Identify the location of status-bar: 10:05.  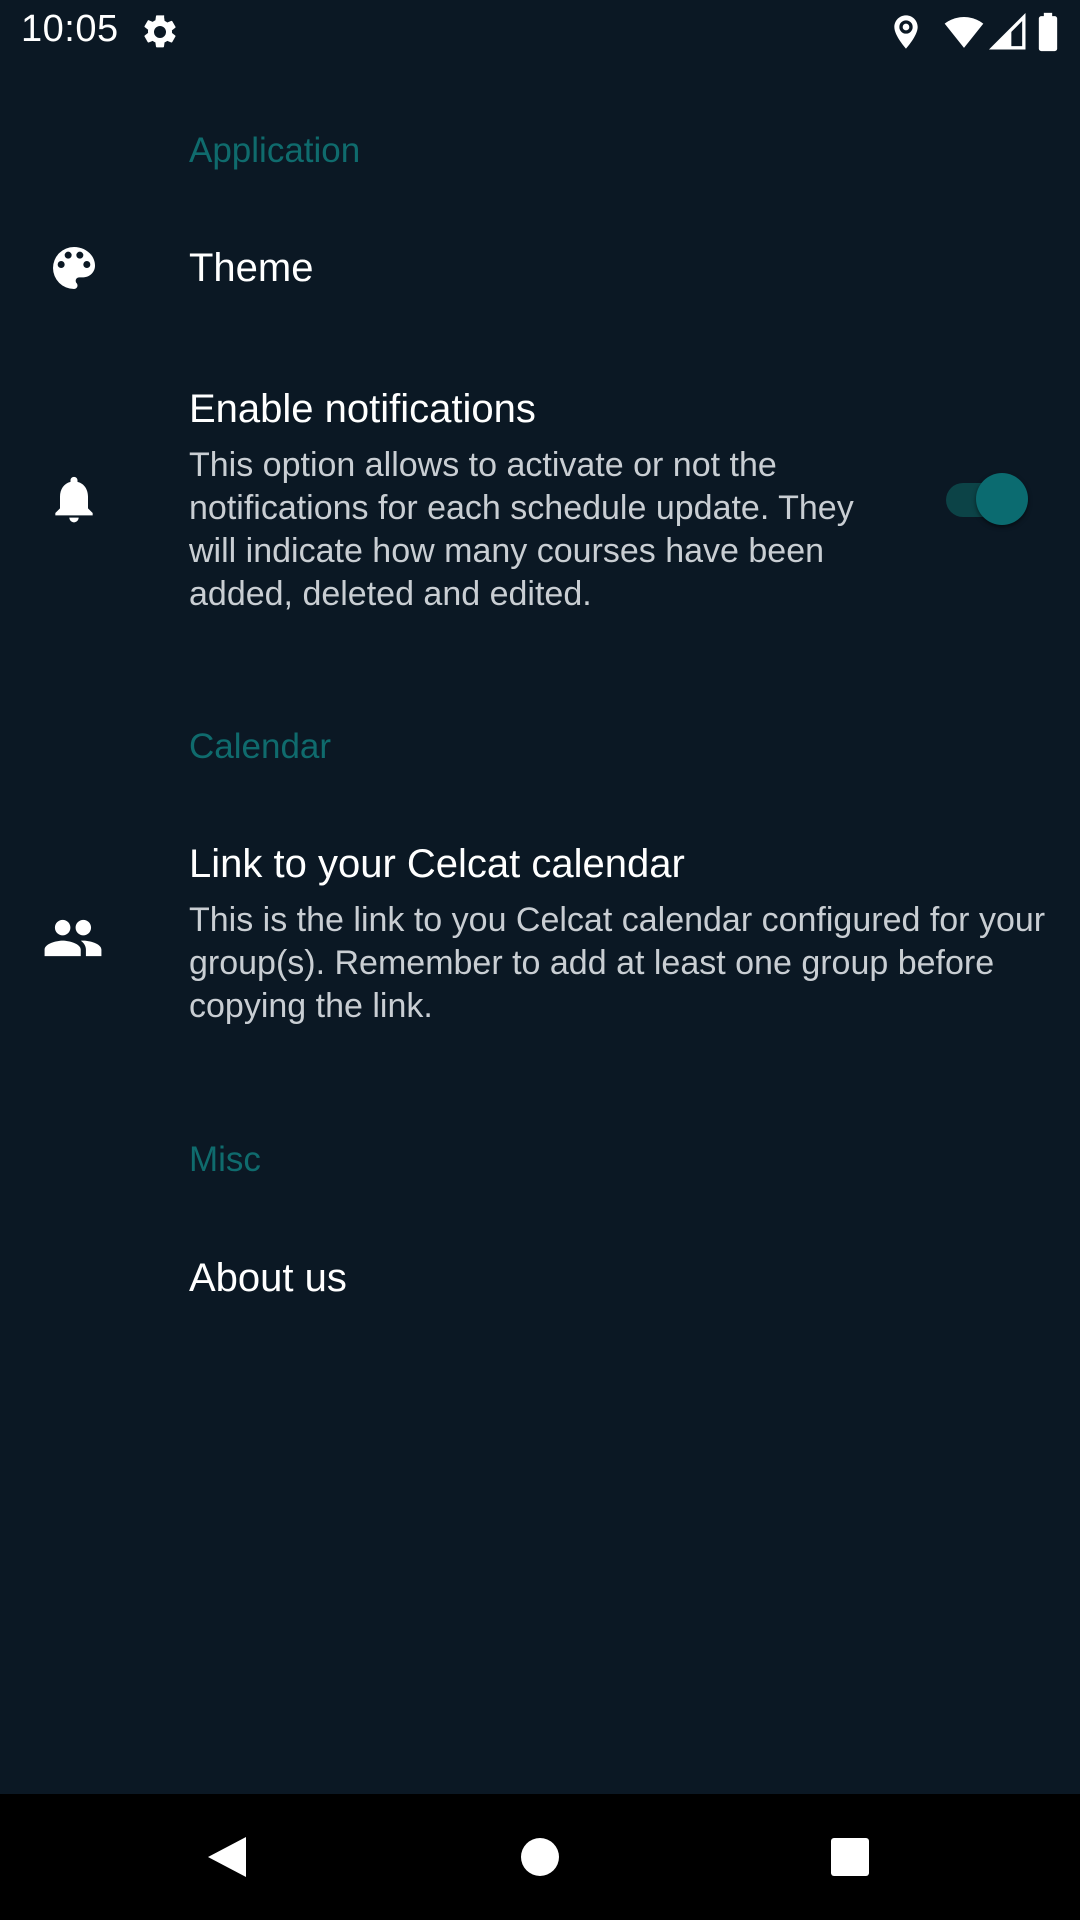
(540, 31).